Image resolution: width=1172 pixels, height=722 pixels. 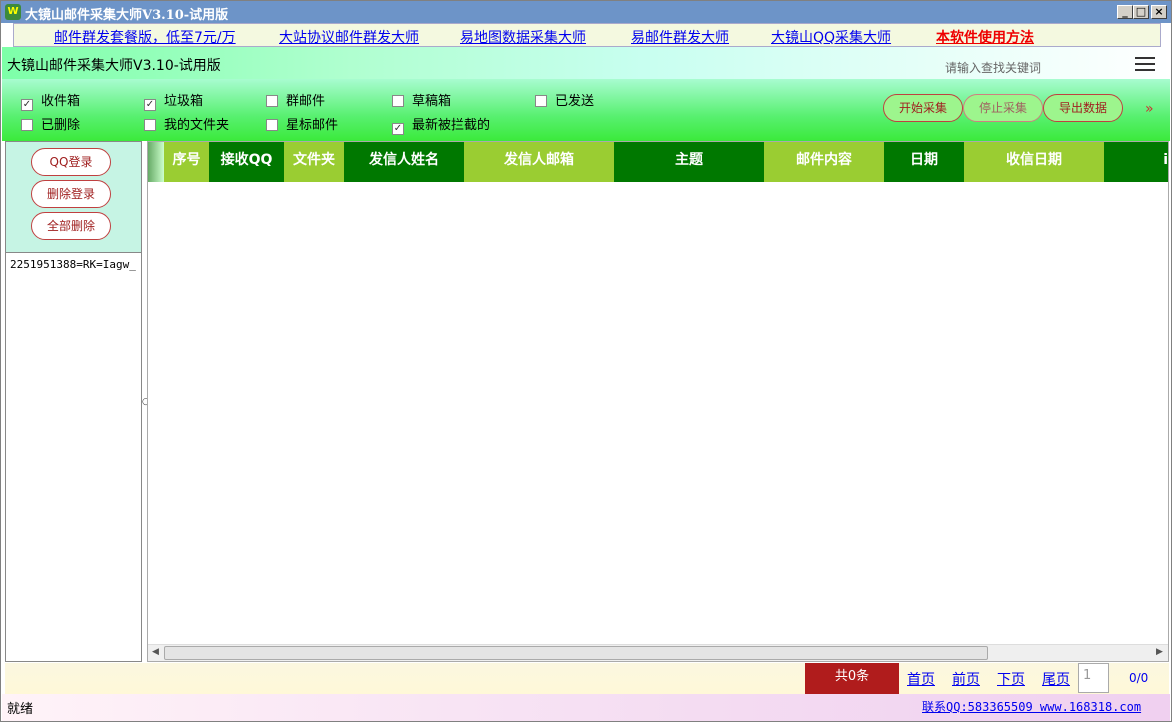 I want to click on account-buttons: QQ登录 删除登录 全部删除, so click(x=73, y=197).